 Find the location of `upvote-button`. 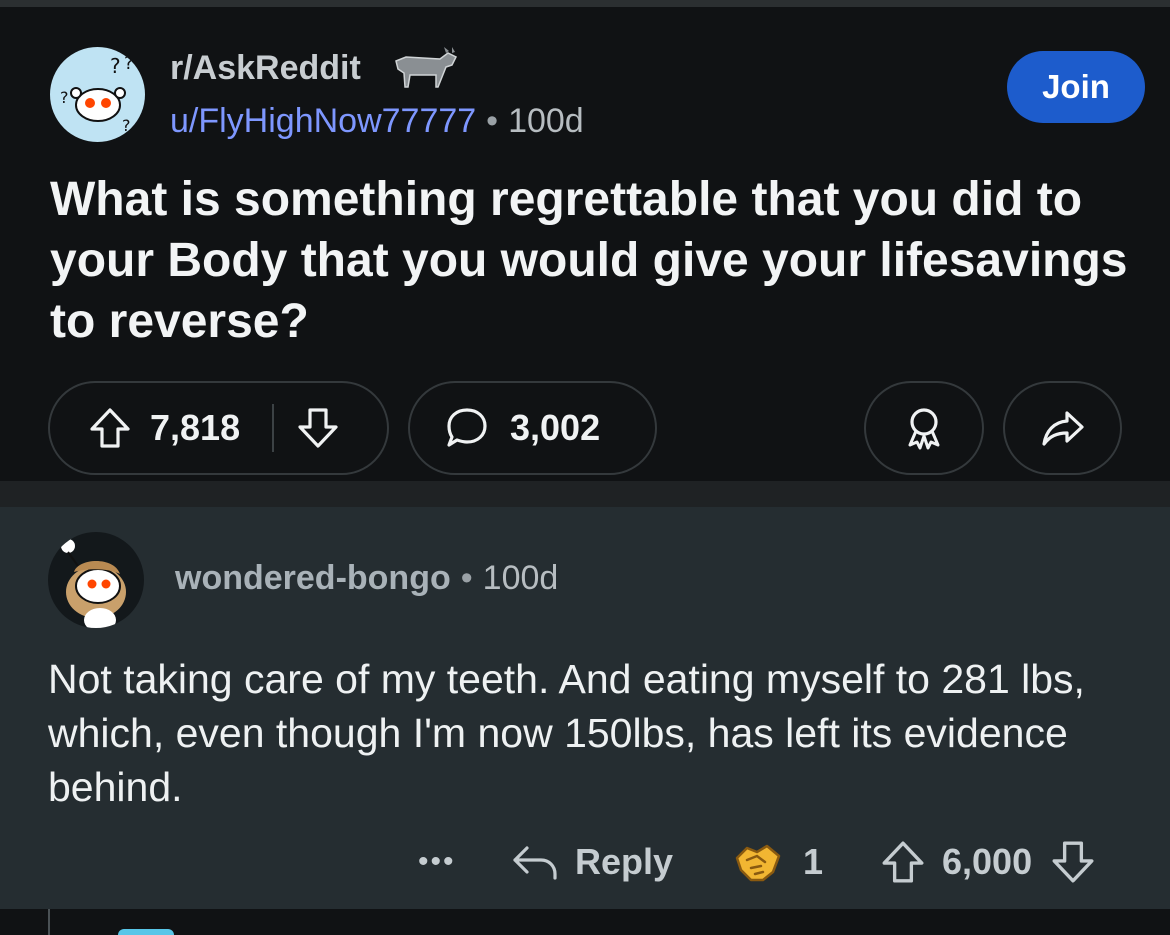

upvote-button is located at coordinates (110, 428).